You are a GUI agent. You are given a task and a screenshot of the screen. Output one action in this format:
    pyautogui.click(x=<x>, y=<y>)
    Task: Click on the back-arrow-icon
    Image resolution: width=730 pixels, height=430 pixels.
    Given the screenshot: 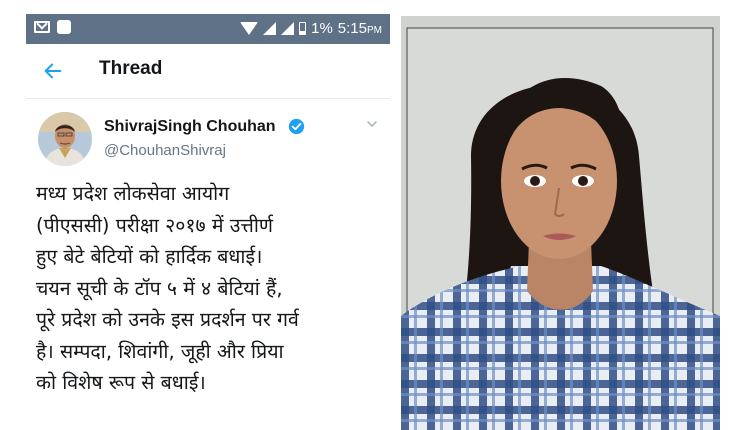 What is the action you would take?
    pyautogui.click(x=53, y=71)
    